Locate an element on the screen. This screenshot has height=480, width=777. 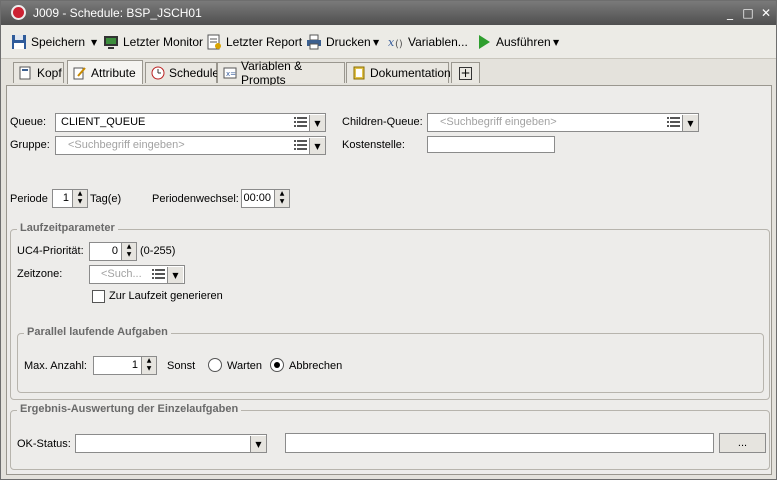
save-dropdown-button: ▼ is located at coordinates (92, 42).